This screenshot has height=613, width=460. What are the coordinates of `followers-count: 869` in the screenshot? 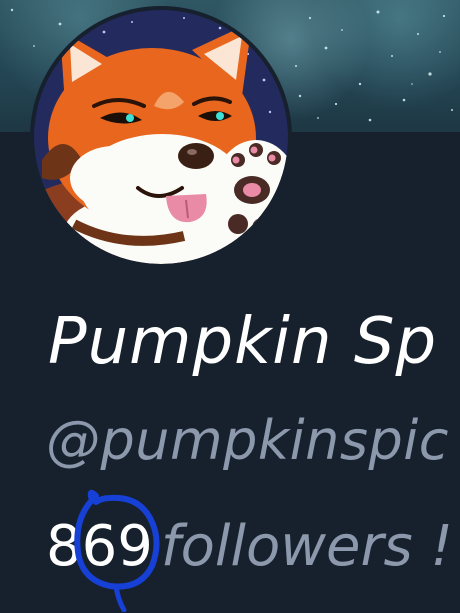 It's located at (99, 546).